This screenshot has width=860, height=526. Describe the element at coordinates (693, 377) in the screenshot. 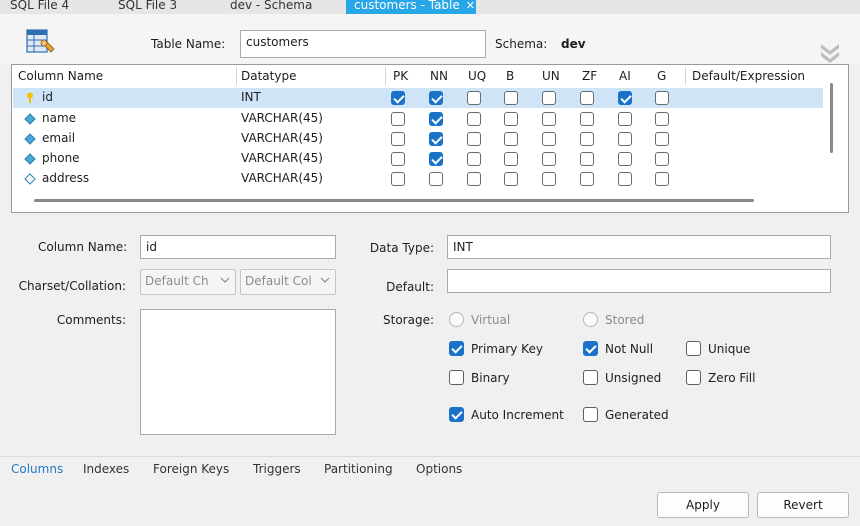

I see `zero-fill-checkbox` at that location.